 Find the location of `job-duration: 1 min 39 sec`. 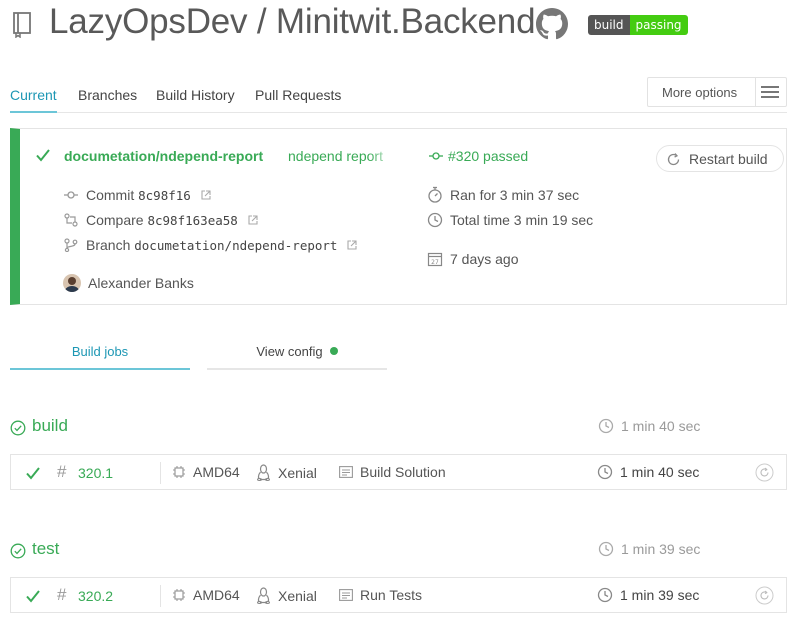

job-duration: 1 min 39 sec is located at coordinates (648, 595).